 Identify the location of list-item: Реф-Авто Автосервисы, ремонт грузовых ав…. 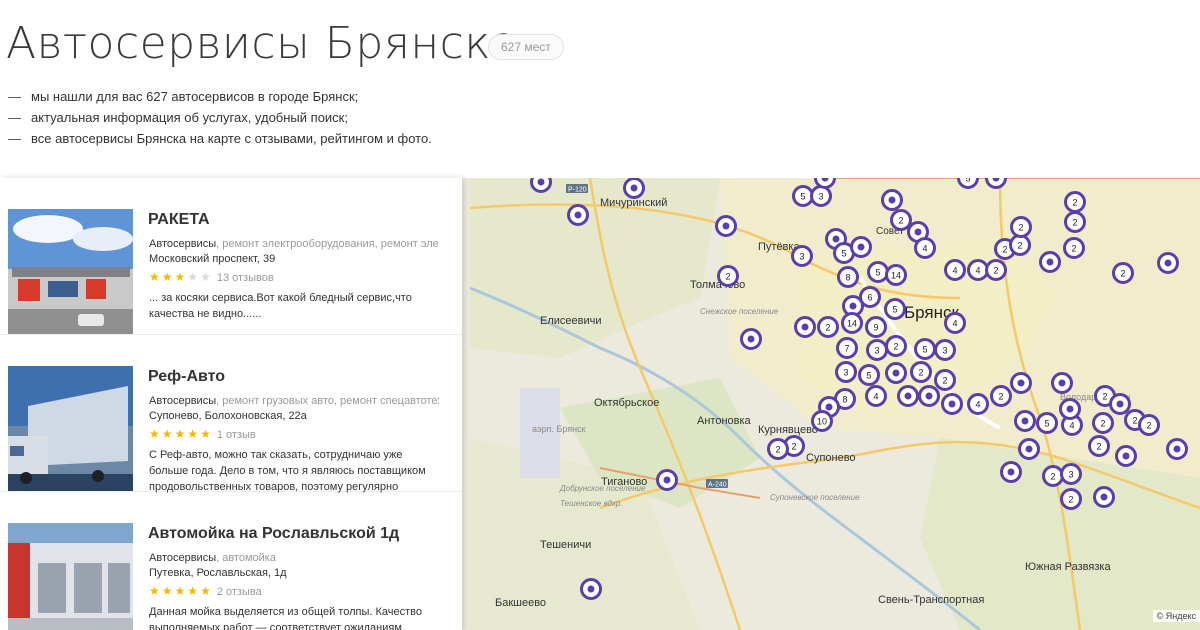
(231, 414).